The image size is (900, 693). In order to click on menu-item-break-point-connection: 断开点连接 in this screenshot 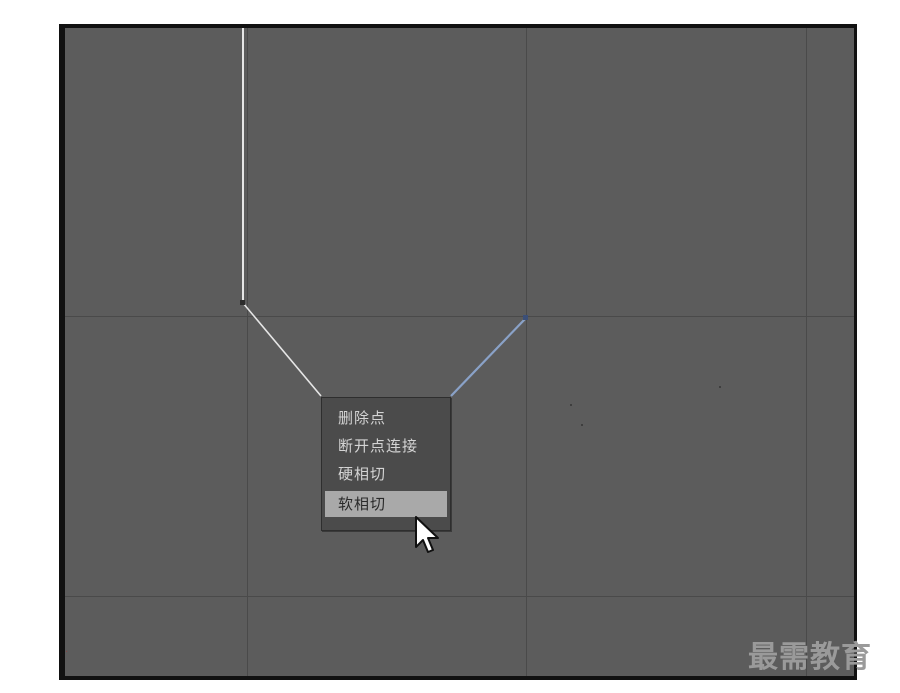, I will do `click(386, 446)`.